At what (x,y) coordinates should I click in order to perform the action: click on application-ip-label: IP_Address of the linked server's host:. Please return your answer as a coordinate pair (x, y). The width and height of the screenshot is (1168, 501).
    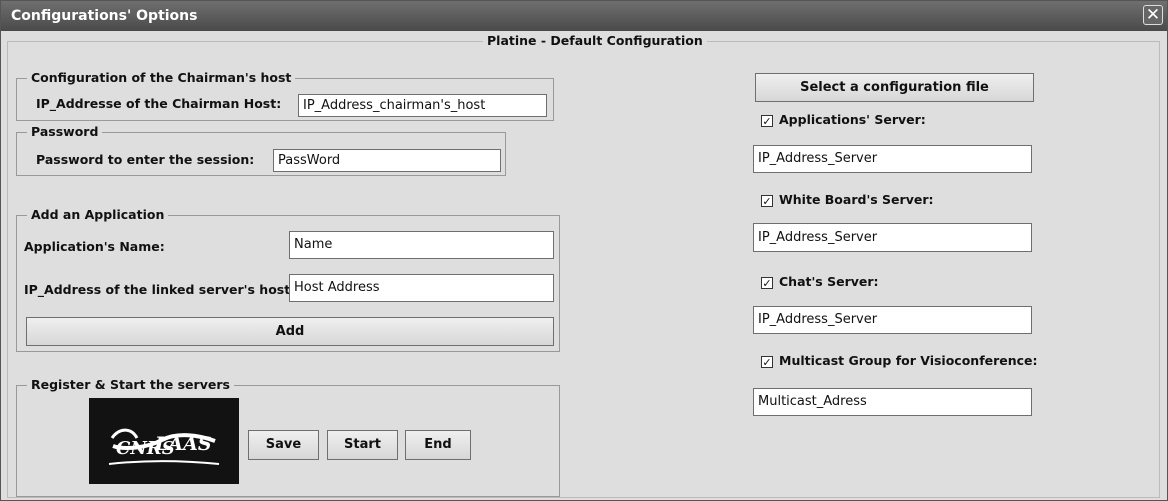
    Looking at the image, I should click on (160, 289).